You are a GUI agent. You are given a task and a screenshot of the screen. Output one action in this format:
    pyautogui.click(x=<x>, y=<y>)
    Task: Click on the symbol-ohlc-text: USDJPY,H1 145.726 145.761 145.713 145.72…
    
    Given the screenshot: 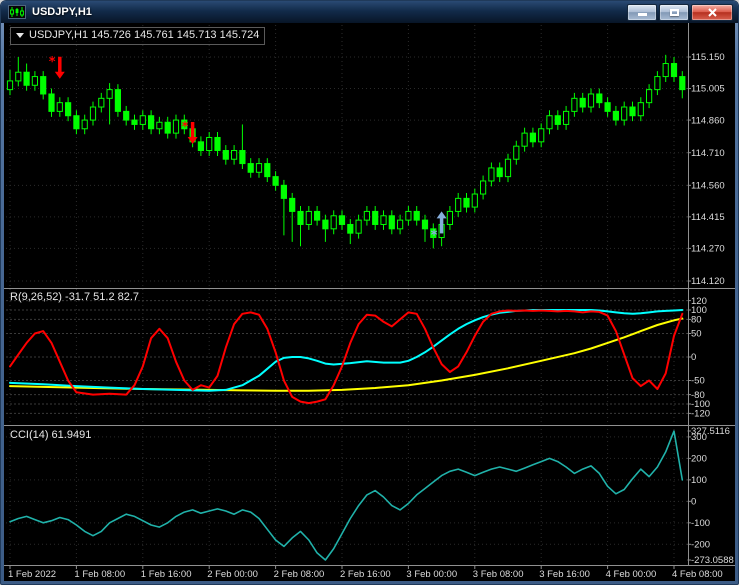 What is the action you would take?
    pyautogui.click(x=144, y=35)
    